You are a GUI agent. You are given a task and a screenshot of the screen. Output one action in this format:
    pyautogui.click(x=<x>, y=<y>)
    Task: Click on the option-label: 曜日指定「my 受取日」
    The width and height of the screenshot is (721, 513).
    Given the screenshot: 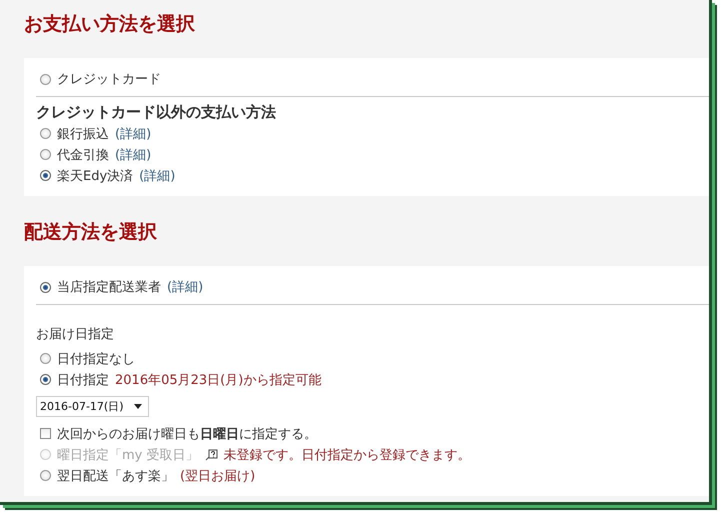 What is the action you would take?
    pyautogui.click(x=127, y=455)
    